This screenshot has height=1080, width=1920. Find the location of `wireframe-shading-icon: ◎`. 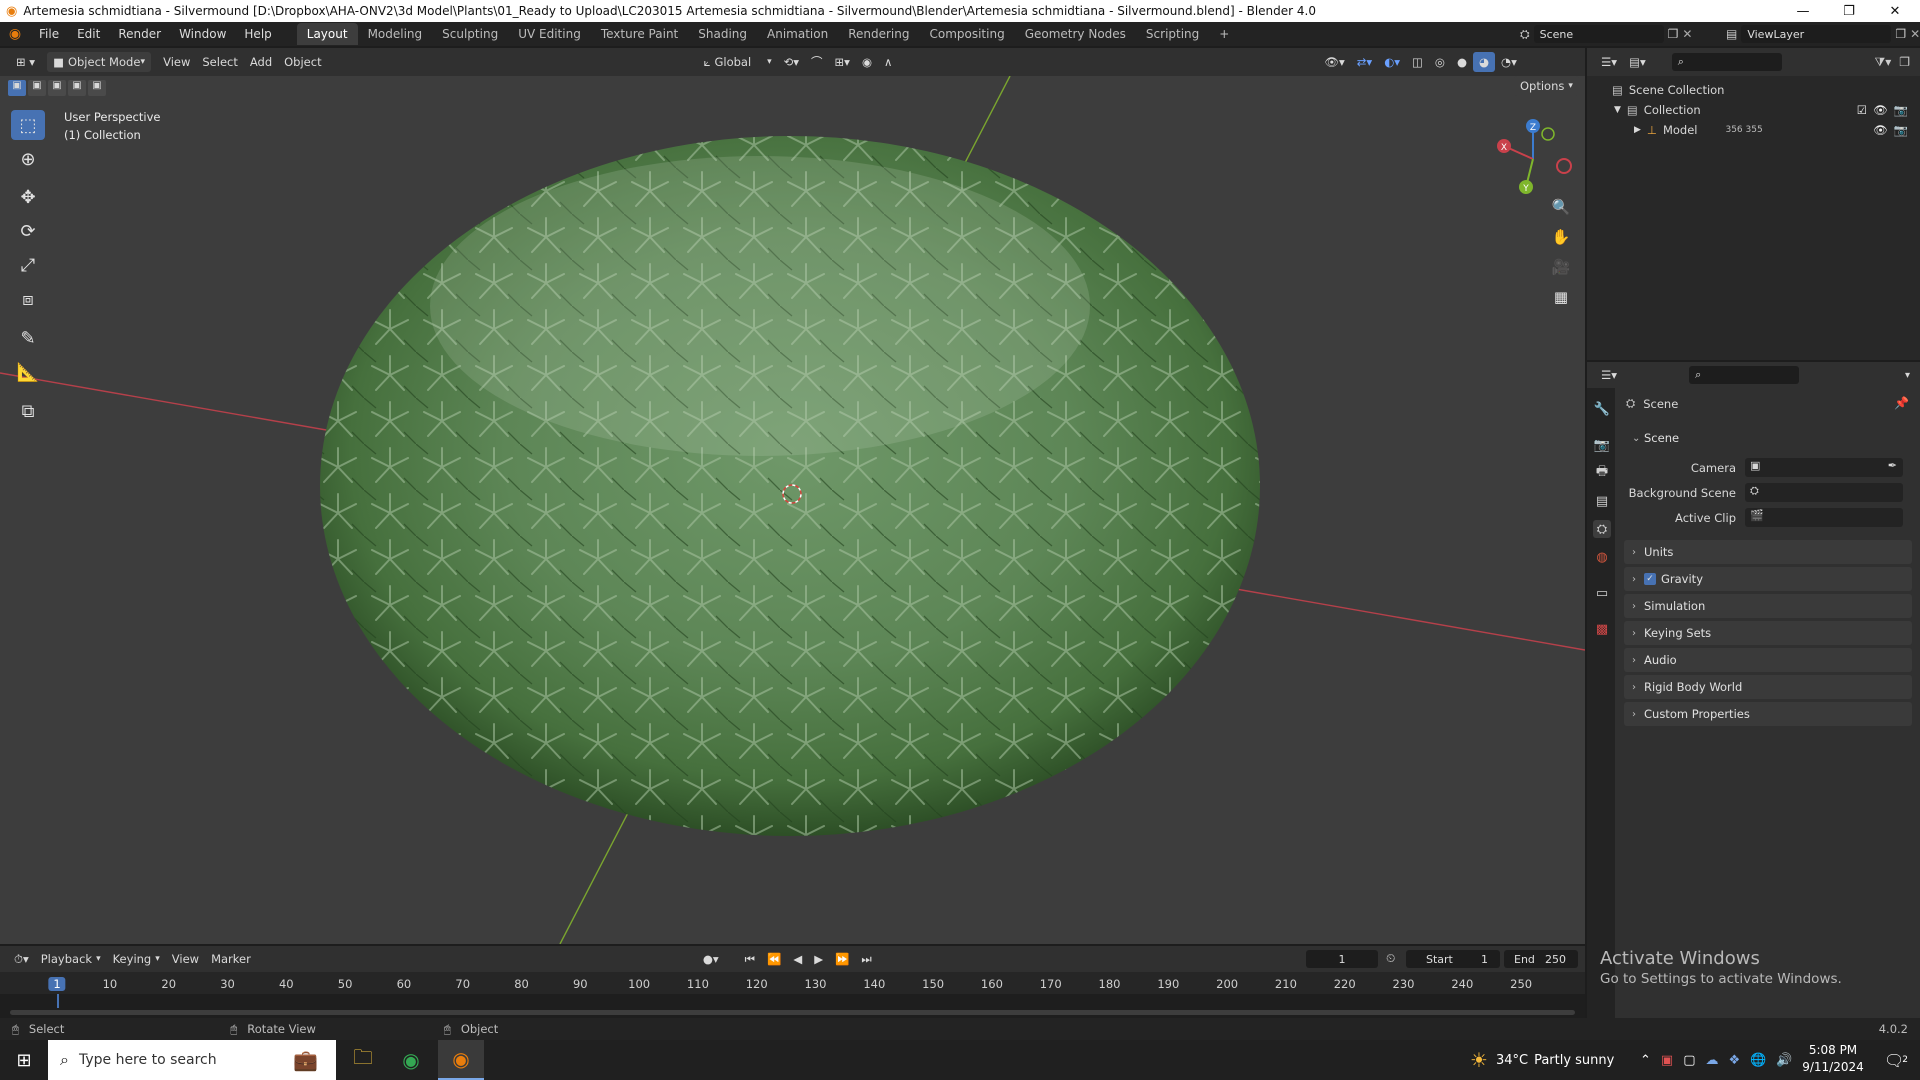

wireframe-shading-icon: ◎ is located at coordinates (1440, 62).